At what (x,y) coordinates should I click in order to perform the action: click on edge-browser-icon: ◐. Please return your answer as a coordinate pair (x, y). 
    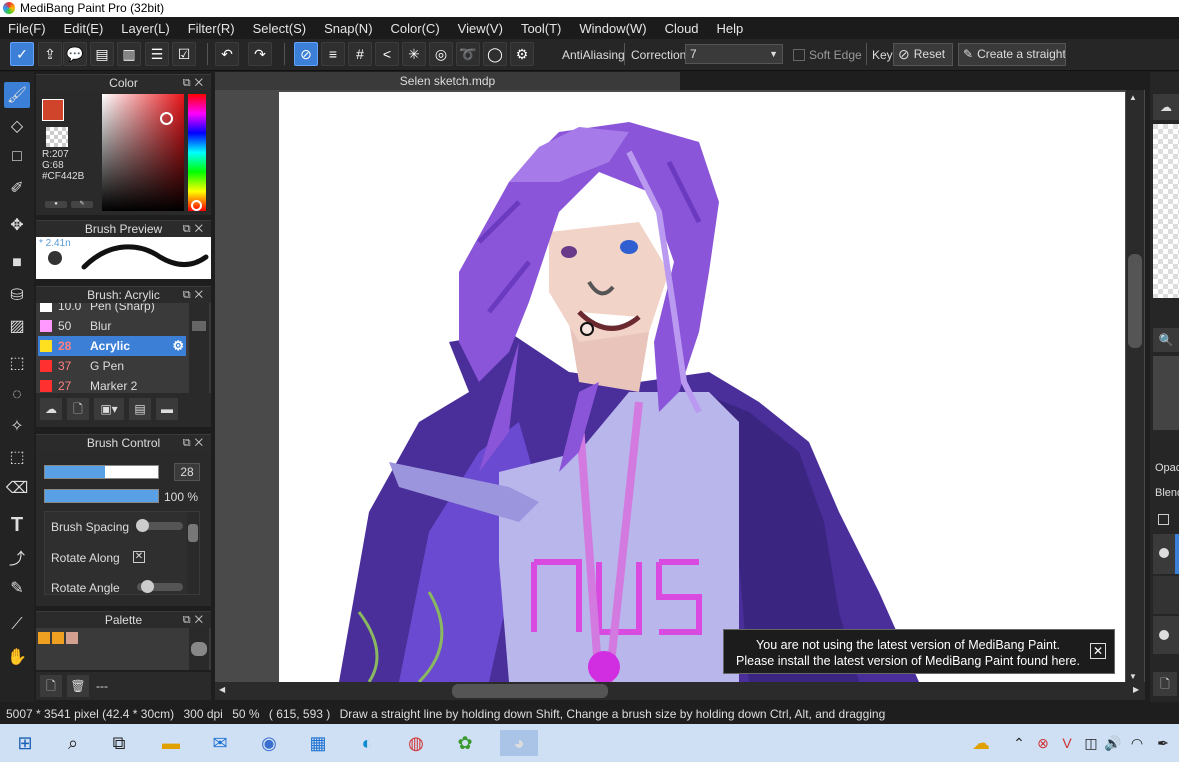
    Looking at the image, I should click on (367, 743).